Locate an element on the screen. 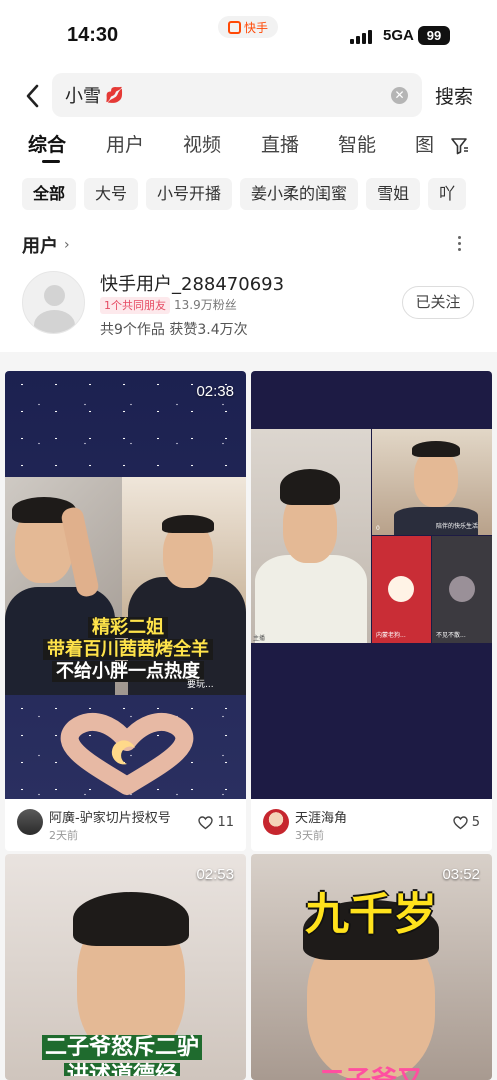 Image resolution: width=497 pixels, height=1080 pixels. video-thumbnail: 九千岁 二子爷又 03:52 is located at coordinates (371, 967).